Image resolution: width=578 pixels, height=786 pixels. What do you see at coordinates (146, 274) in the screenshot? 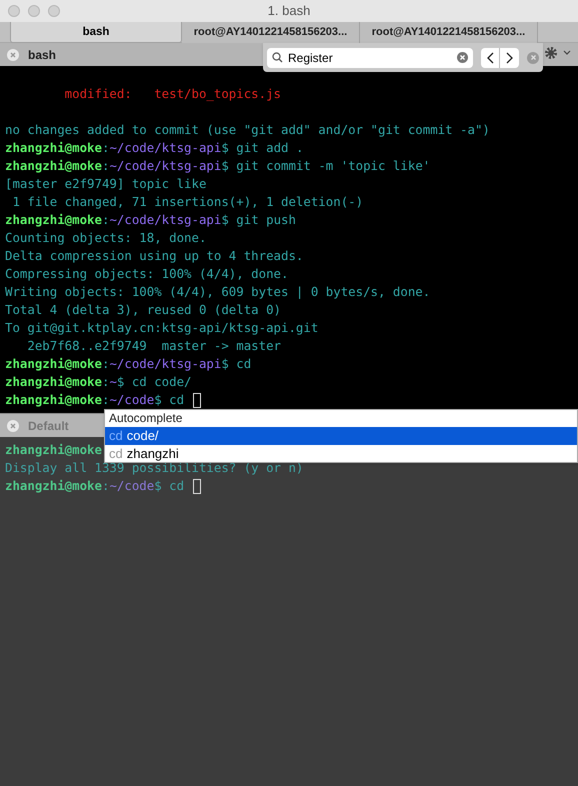
I see `terminal-text: Compressing objects: 100% (4/4), done.` at bounding box center [146, 274].